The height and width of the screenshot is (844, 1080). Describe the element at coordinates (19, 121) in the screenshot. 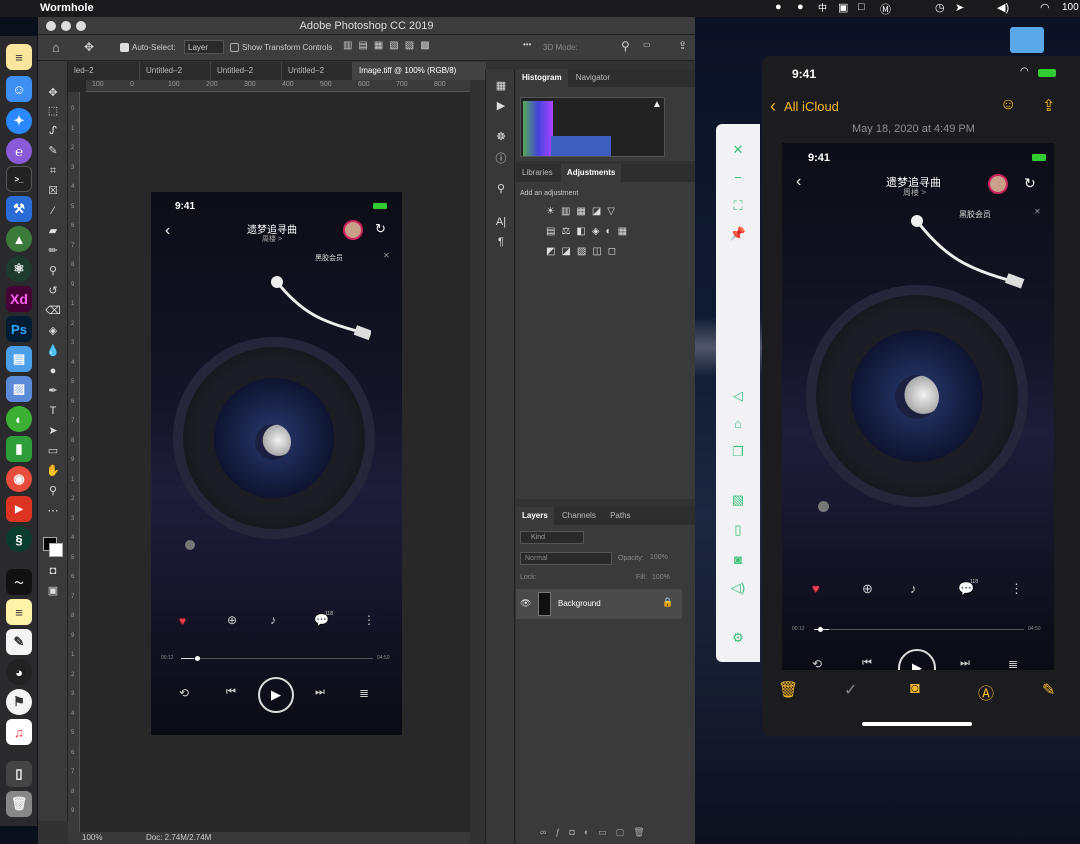

I see `safari-icon: ✦` at that location.